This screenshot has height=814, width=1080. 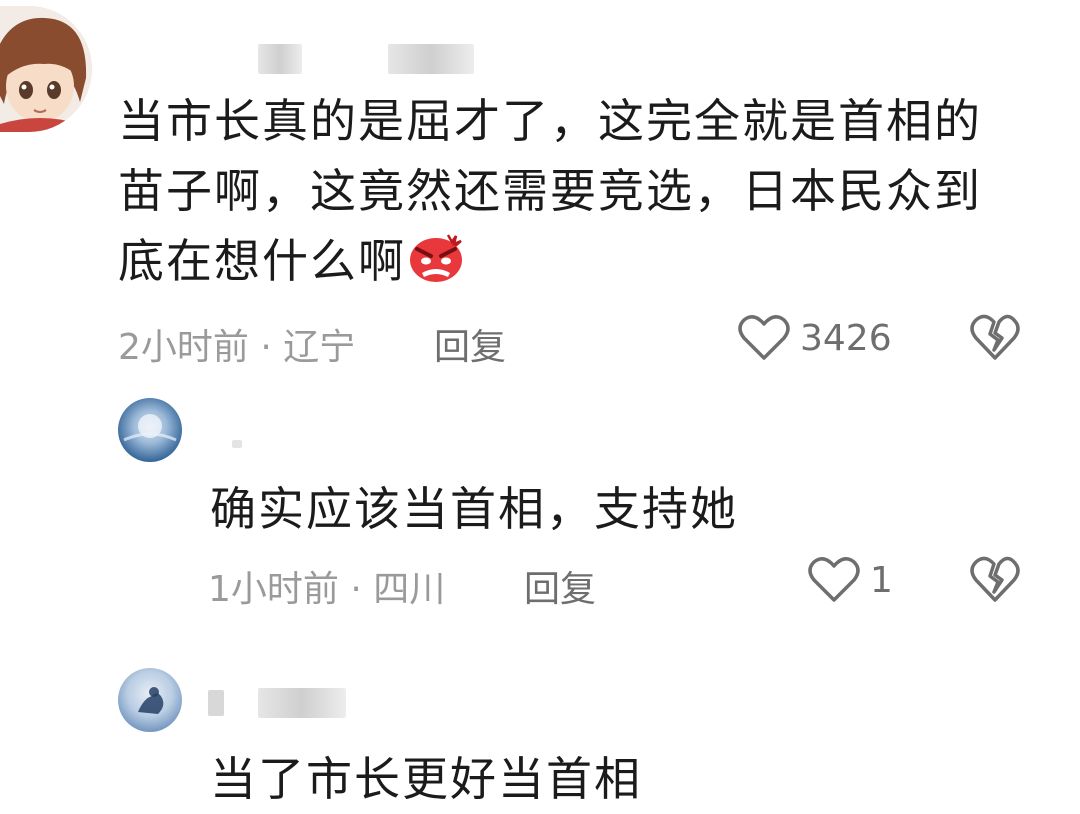 What do you see at coordinates (327, 589) in the screenshot?
I see `comment-meta-time-location: 1小时前 · 四川` at bounding box center [327, 589].